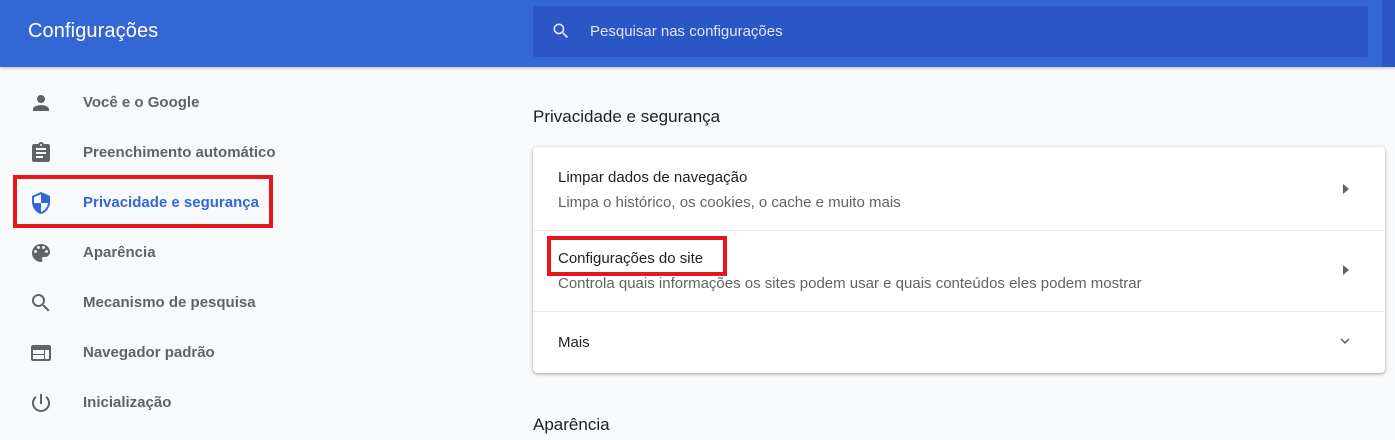  What do you see at coordinates (127, 402) in the screenshot?
I see `sidebar-item-label: Inicialização` at bounding box center [127, 402].